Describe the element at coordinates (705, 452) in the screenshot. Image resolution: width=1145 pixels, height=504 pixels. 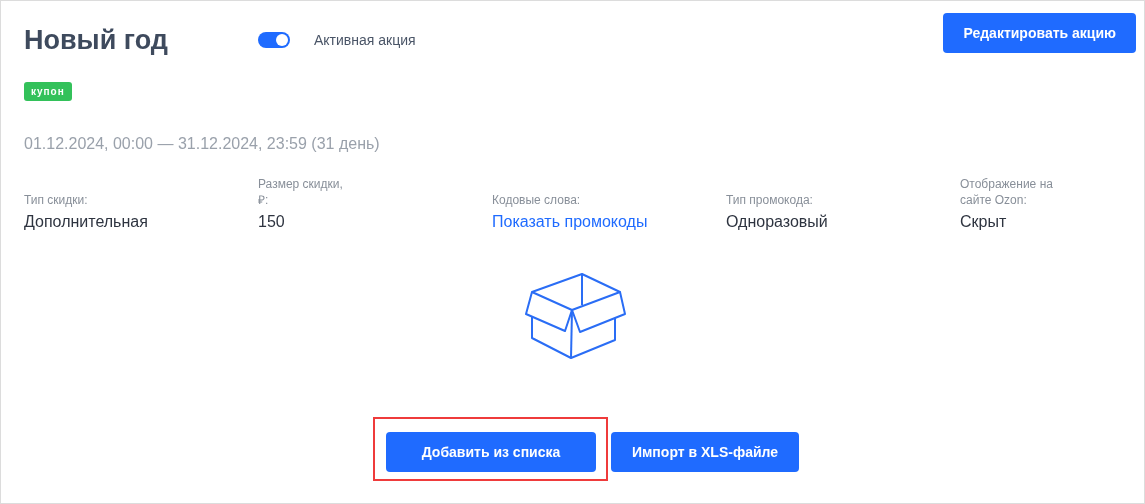
I see `action-button: Импорт в XLS-файле` at that location.